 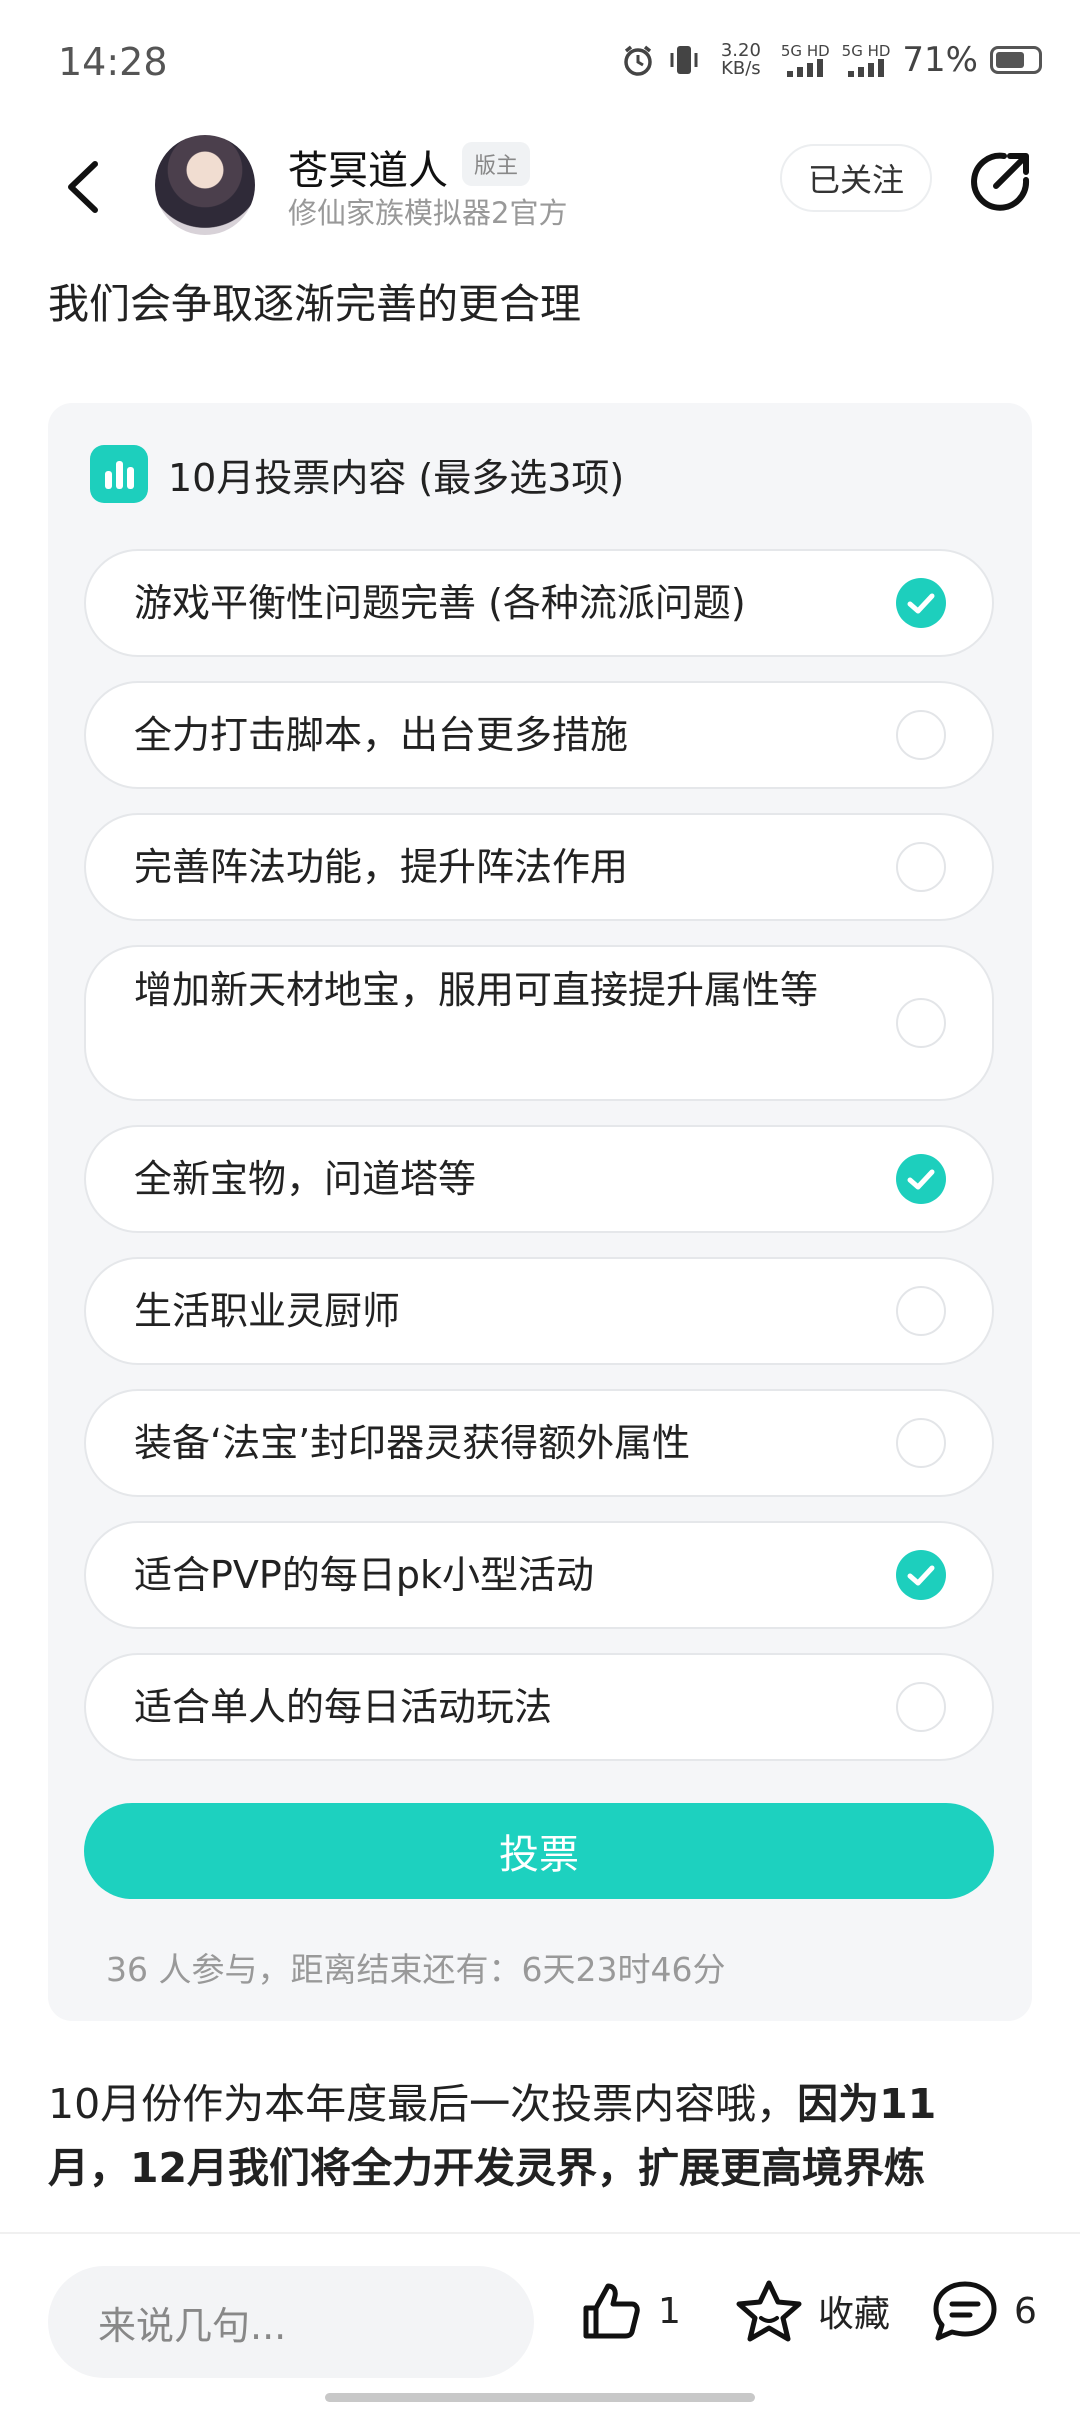 What do you see at coordinates (539, 1179) in the screenshot?
I see `poll-option: 全新宝物，问道塔等` at bounding box center [539, 1179].